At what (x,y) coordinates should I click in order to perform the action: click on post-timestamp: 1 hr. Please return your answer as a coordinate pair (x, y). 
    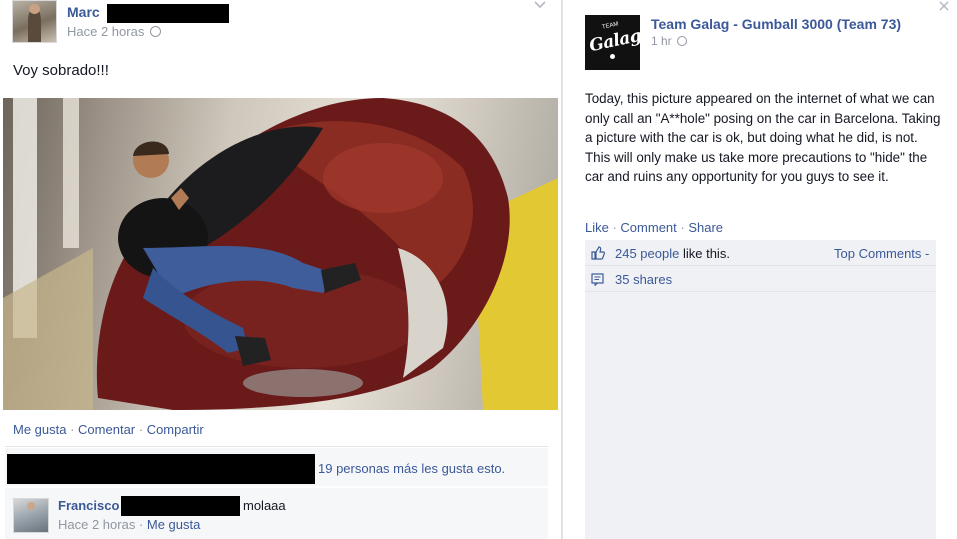
    Looking at the image, I should click on (661, 41).